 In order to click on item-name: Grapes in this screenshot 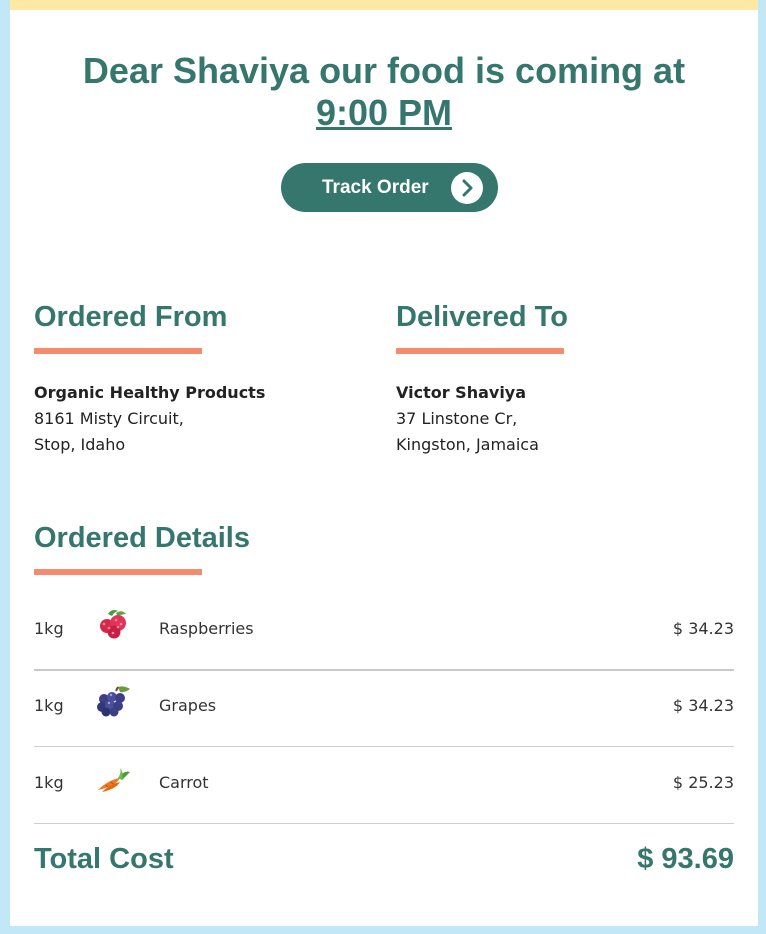, I will do `click(188, 705)`.